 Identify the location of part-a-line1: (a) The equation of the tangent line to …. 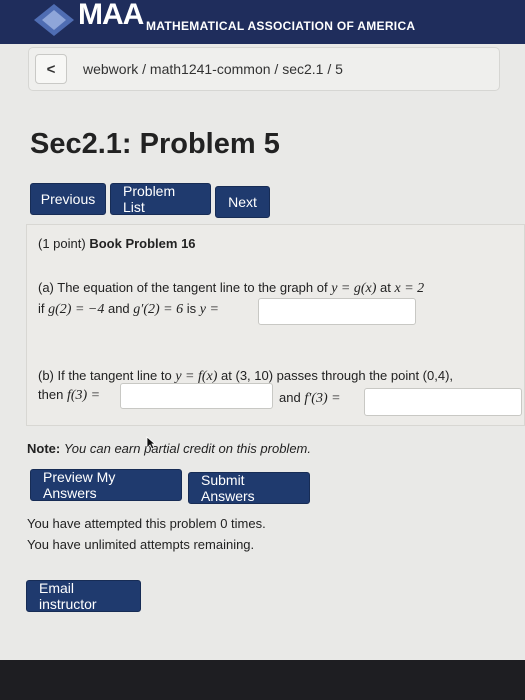
(231, 288).